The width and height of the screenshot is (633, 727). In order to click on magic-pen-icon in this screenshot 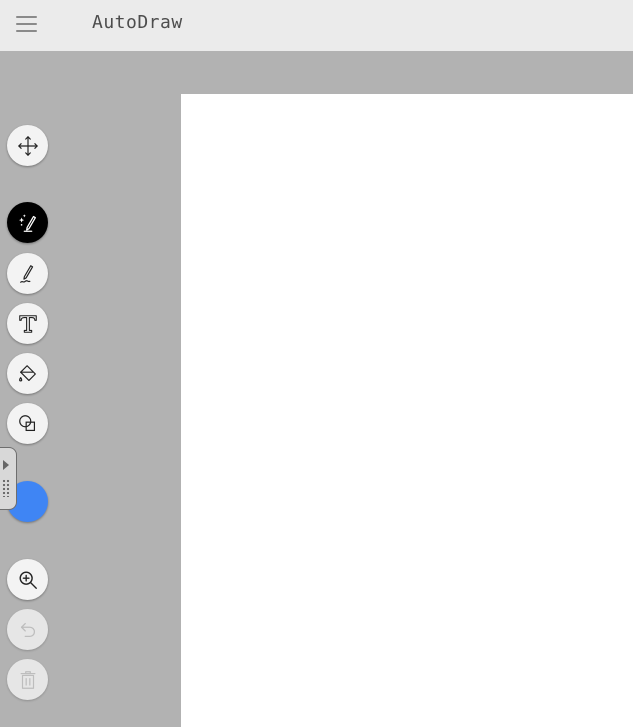, I will do `click(27, 222)`.